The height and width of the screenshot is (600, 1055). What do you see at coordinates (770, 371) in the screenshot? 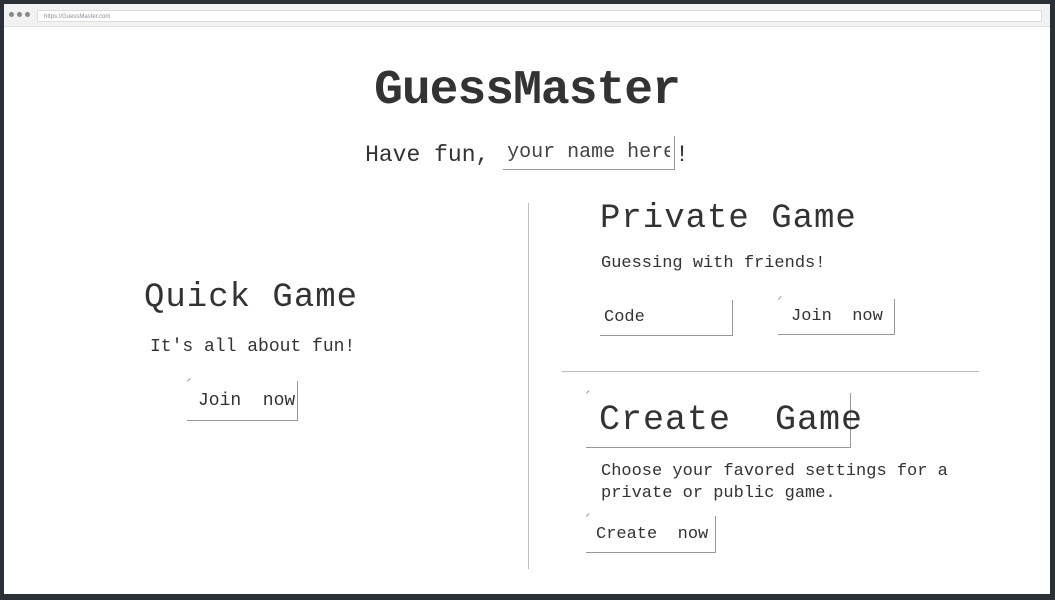
I see `horizontal-divider` at bounding box center [770, 371].